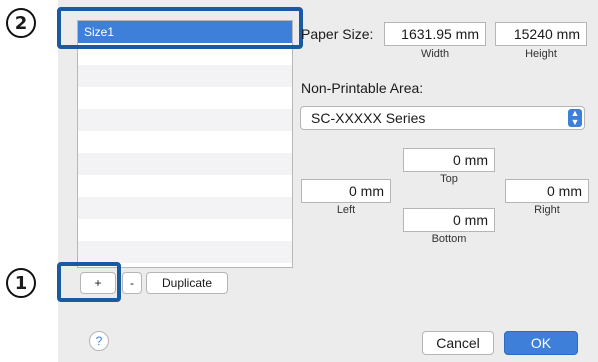 This screenshot has height=362, width=598. Describe the element at coordinates (98, 283) in the screenshot. I see `add-size-button: +` at that location.